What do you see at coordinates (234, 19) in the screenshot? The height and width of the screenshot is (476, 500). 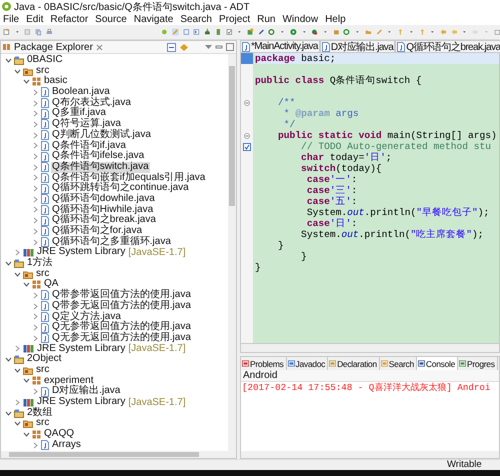 I see `menu-item: Project` at bounding box center [234, 19].